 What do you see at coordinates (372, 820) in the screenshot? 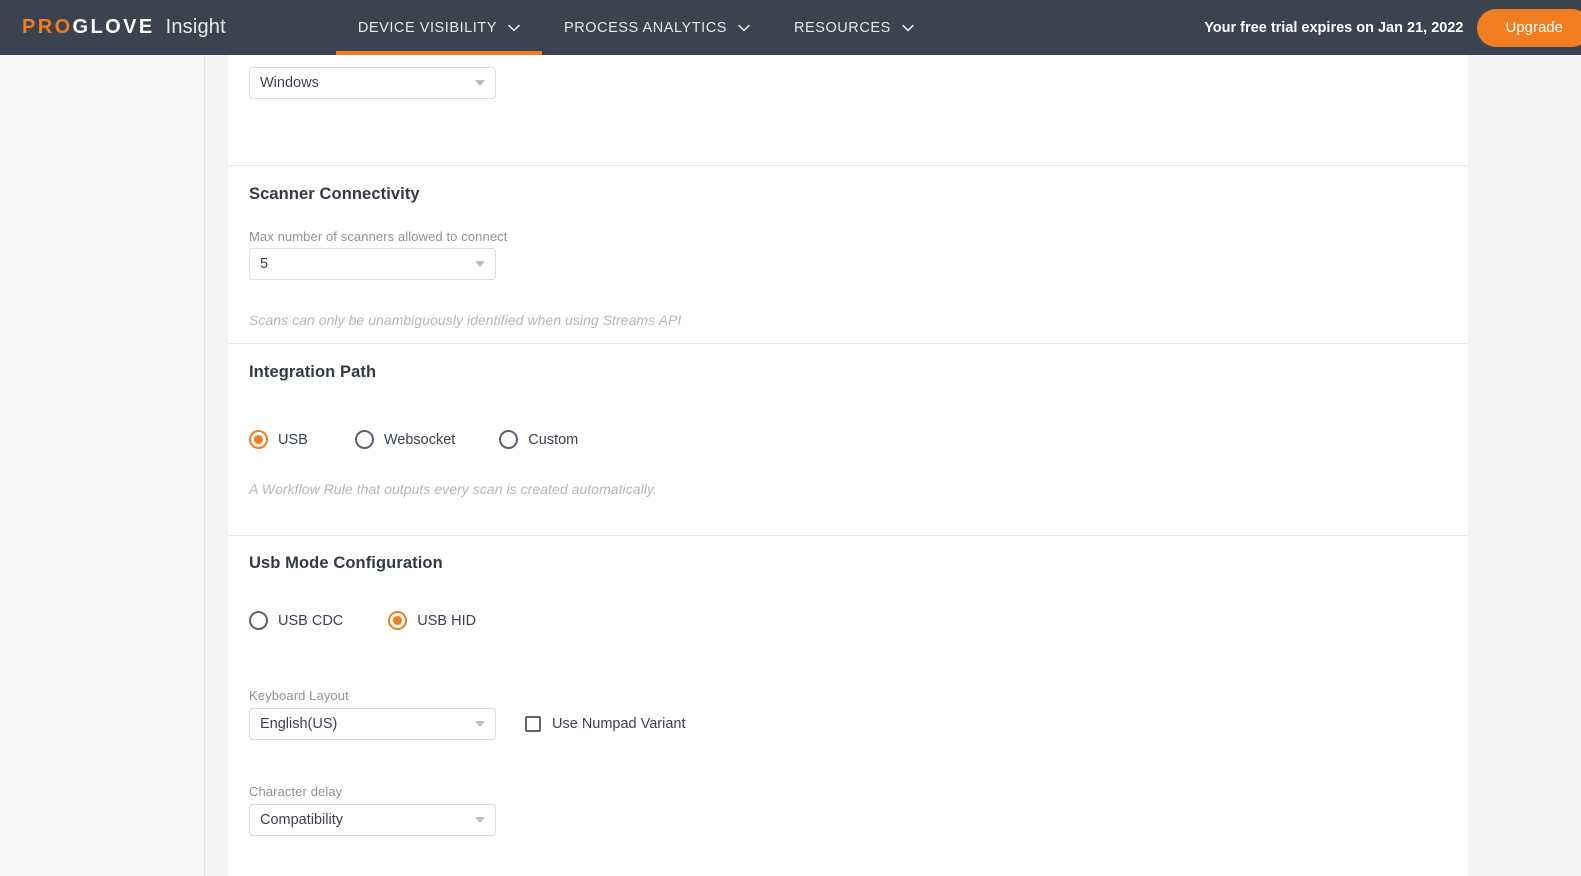
I see `character-delay-select: Compatibility` at bounding box center [372, 820].